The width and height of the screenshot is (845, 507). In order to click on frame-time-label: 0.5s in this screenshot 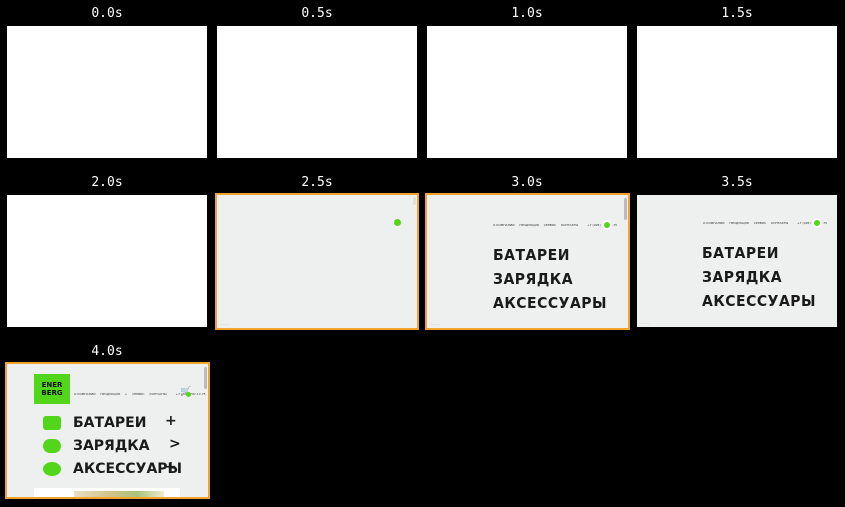, I will do `click(317, 13)`.